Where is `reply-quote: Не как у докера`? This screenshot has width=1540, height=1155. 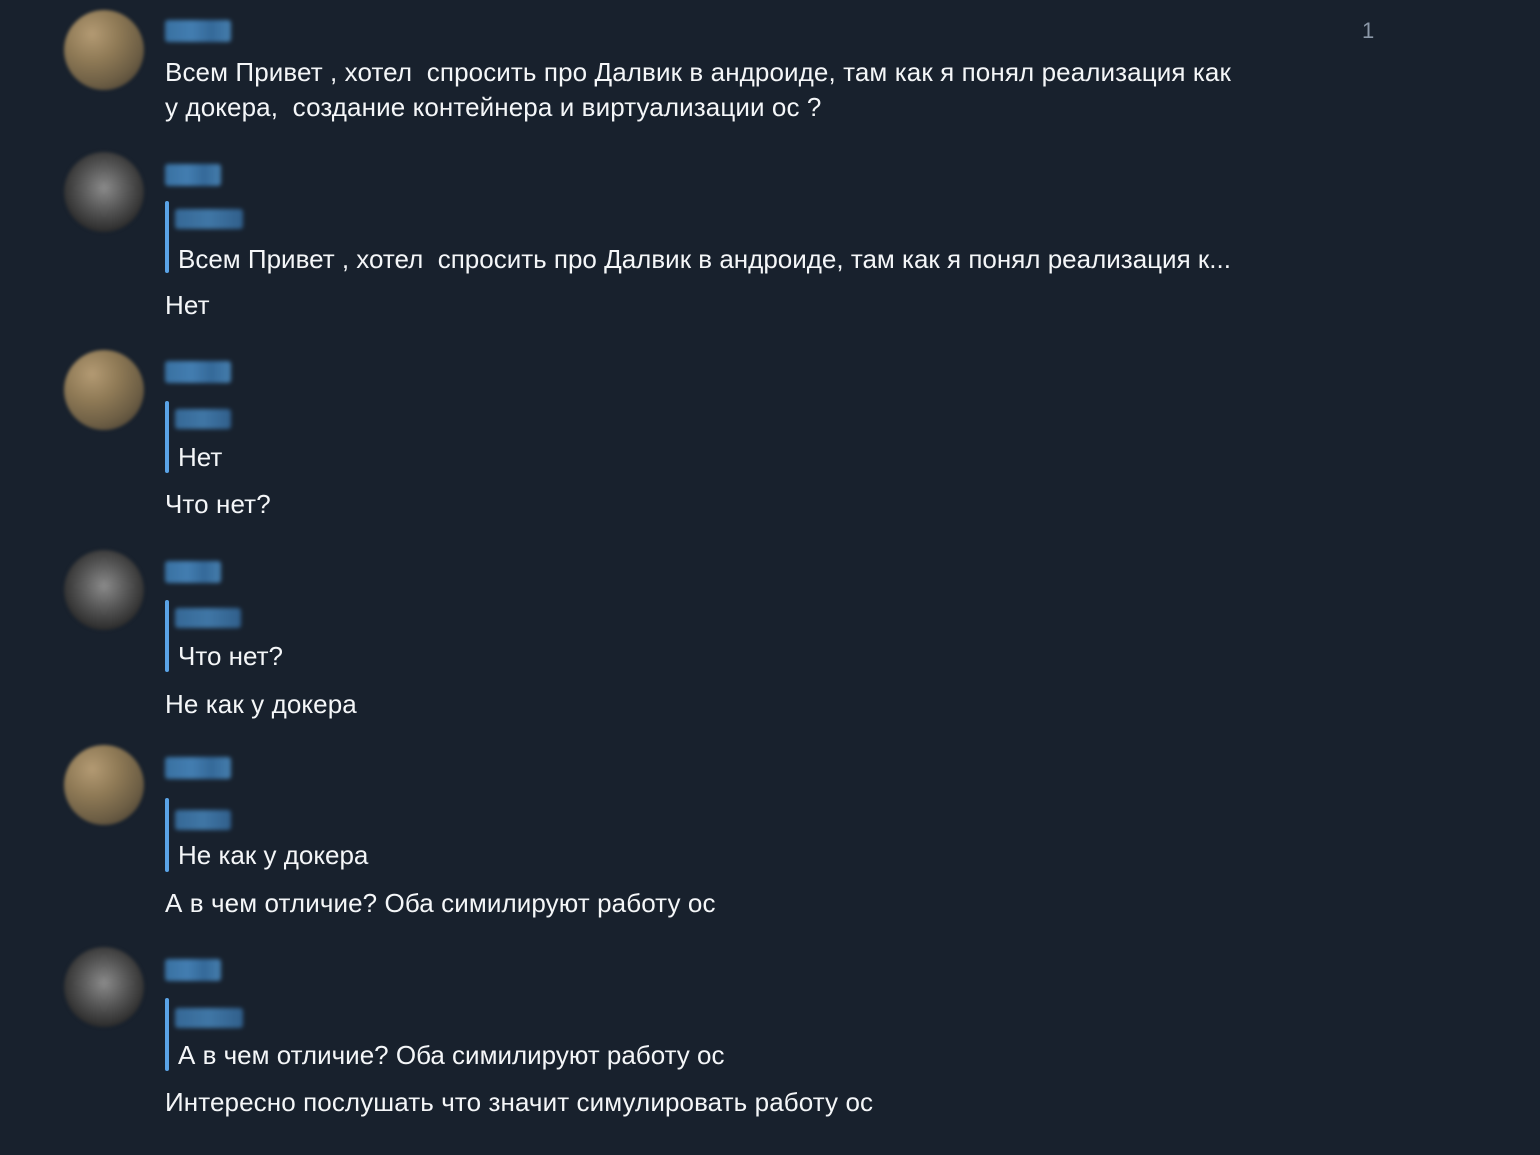 reply-quote: Не как у докера is located at coordinates (780, 835).